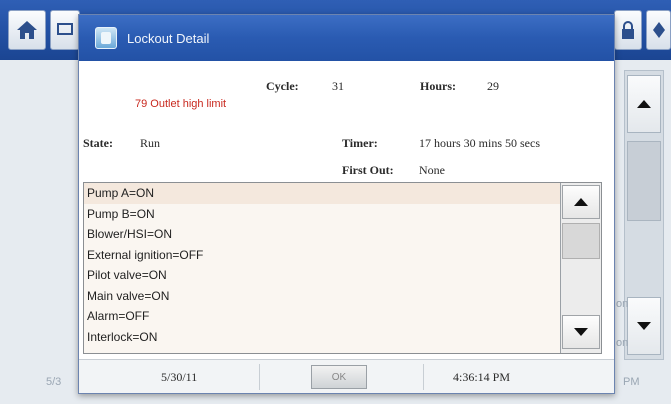  I want to click on list-scroll-thumb, so click(581, 241).